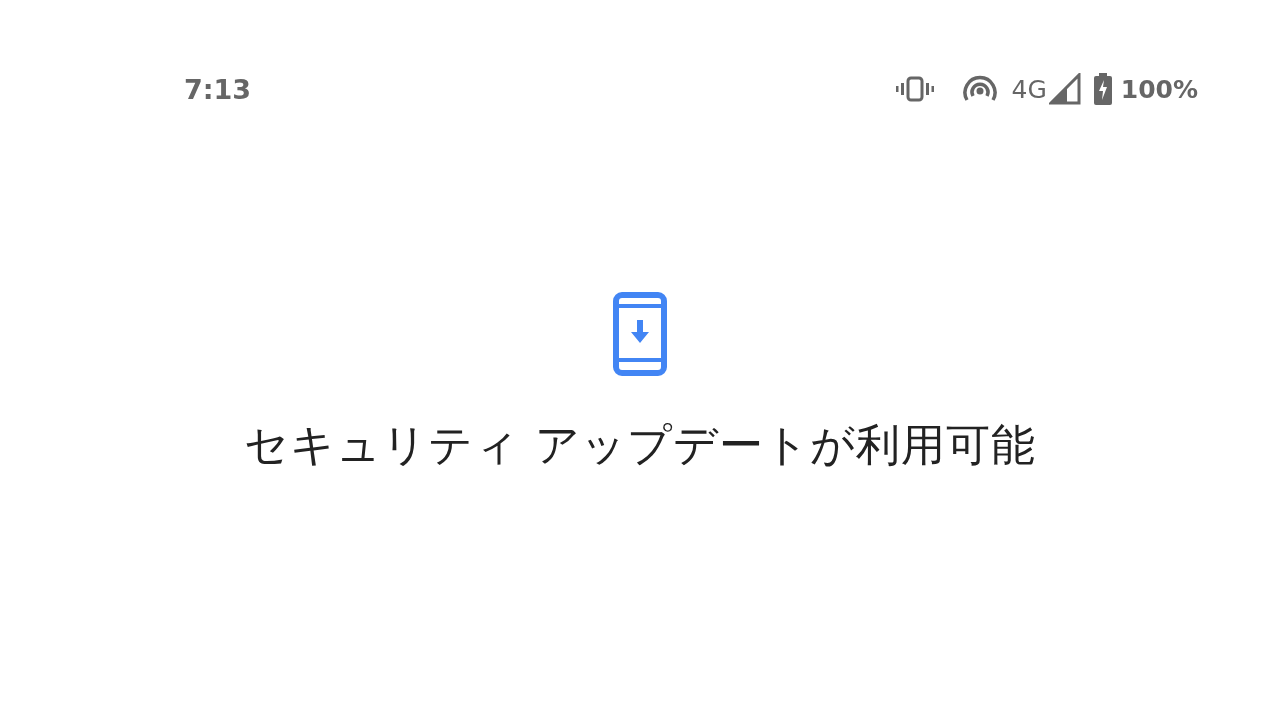 The height and width of the screenshot is (720, 1280). What do you see at coordinates (915, 89) in the screenshot?
I see `vibrate-icon` at bounding box center [915, 89].